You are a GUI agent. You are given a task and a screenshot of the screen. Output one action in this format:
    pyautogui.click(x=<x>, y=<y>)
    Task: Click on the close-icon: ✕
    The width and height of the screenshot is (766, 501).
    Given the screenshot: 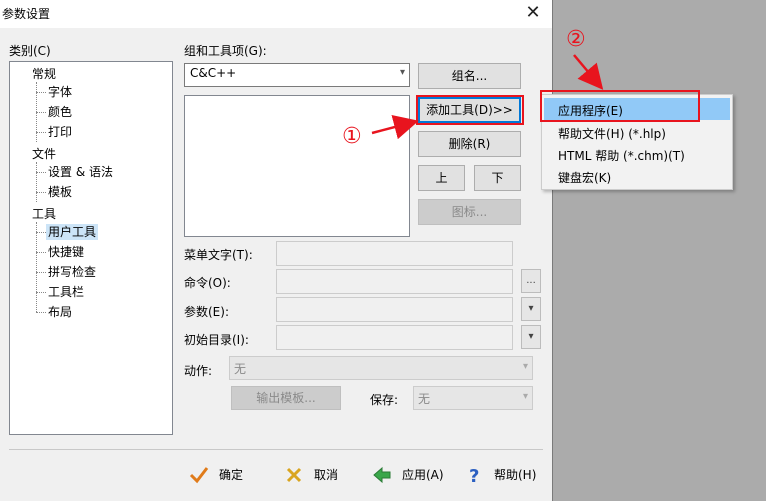 What is the action you would take?
    pyautogui.click(x=533, y=13)
    